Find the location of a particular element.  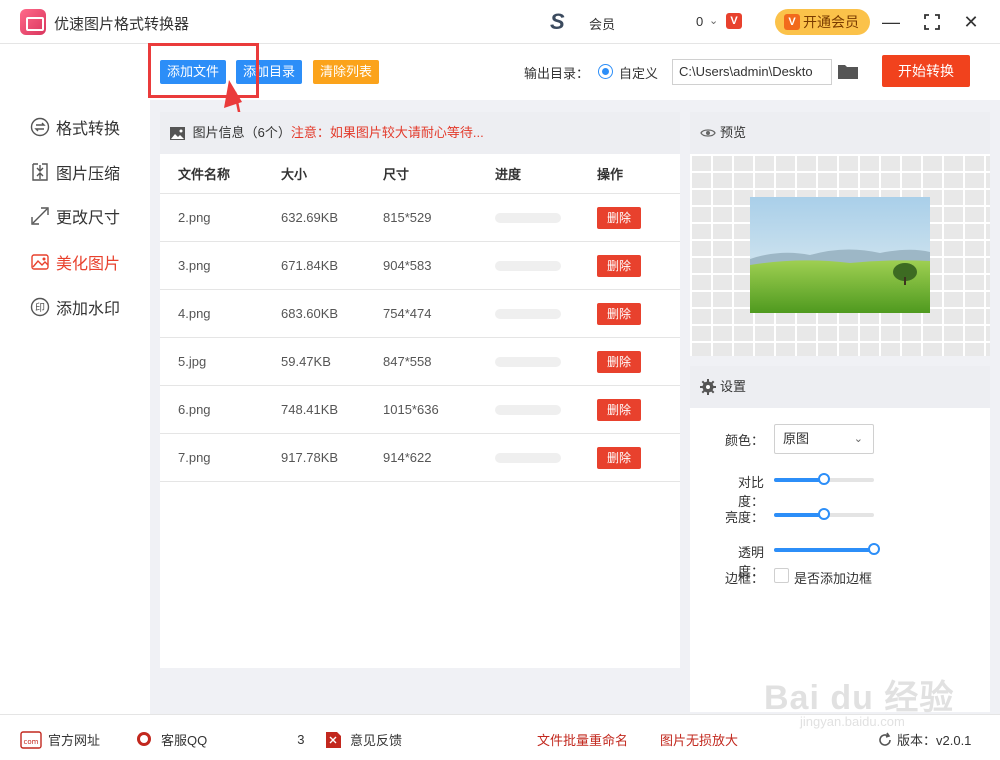

watermark-url: jingyan.baidu.com is located at coordinates (852, 721).